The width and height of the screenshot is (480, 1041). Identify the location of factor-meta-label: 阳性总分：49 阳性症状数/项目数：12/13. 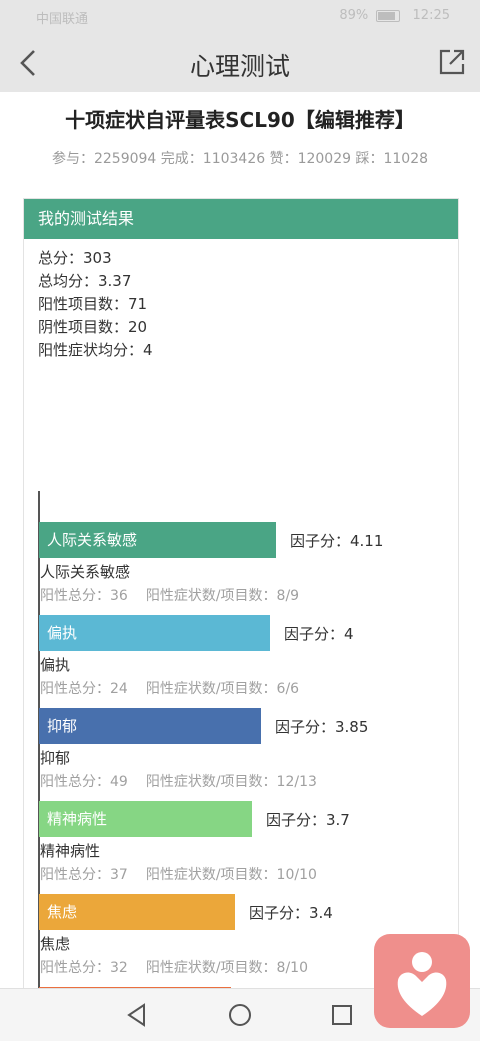
(178, 781).